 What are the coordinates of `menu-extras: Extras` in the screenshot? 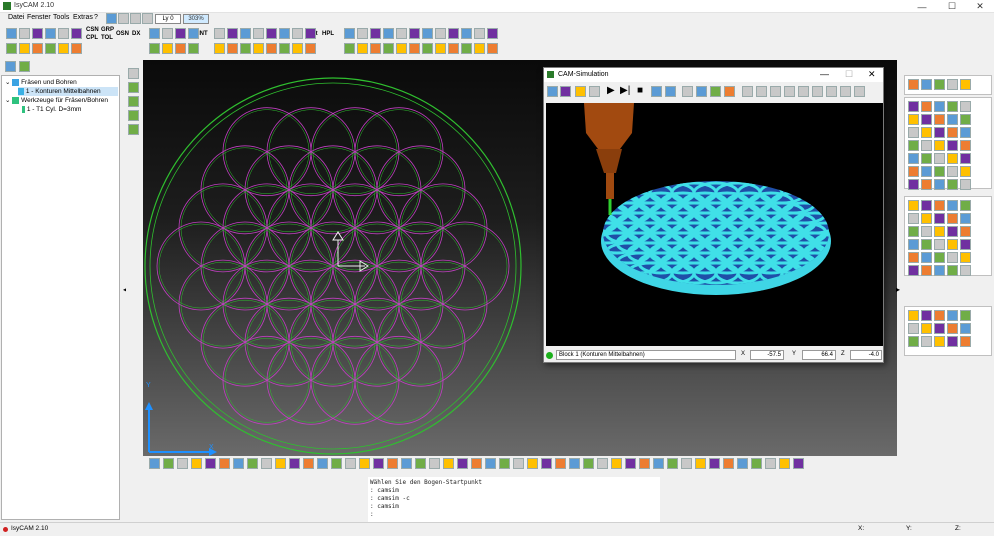 It's located at (83, 17).